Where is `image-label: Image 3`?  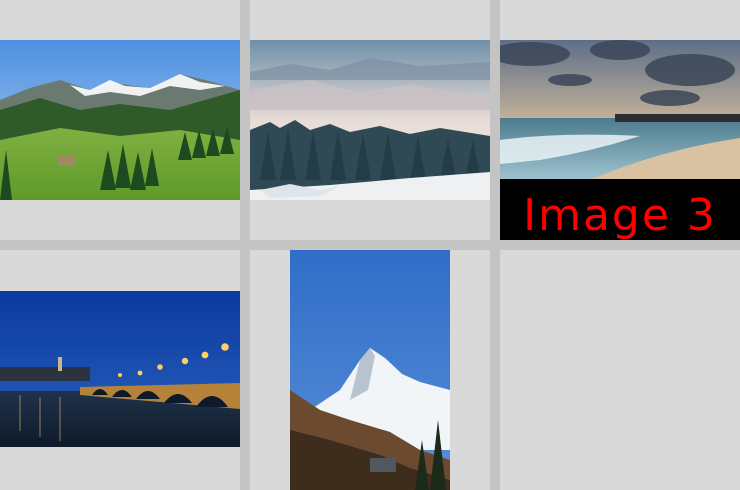
image-label: Image 3 is located at coordinates (620, 214).